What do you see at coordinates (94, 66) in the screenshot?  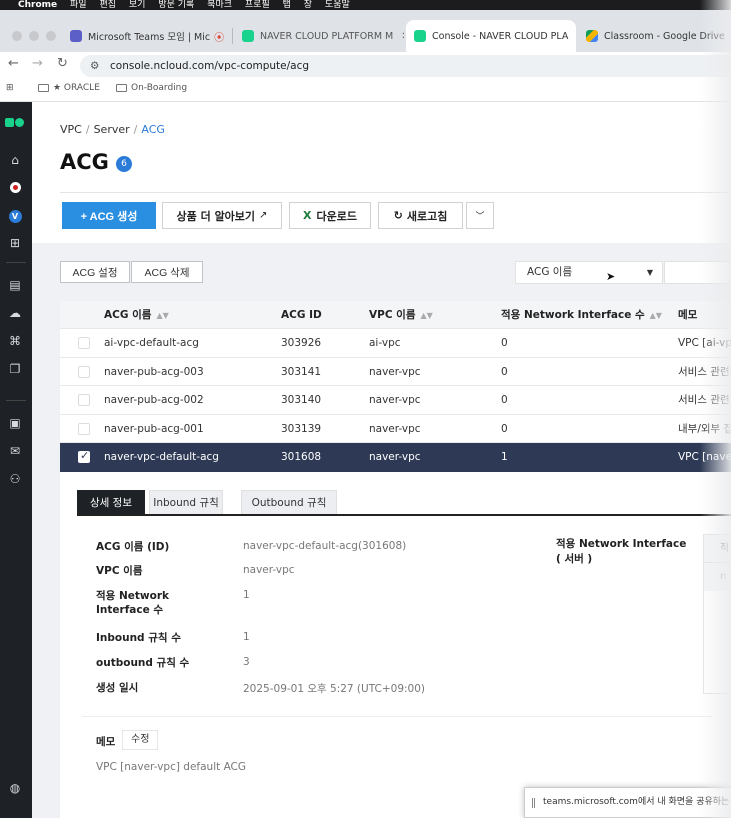 I see `site-settings-icon: ⚙` at bounding box center [94, 66].